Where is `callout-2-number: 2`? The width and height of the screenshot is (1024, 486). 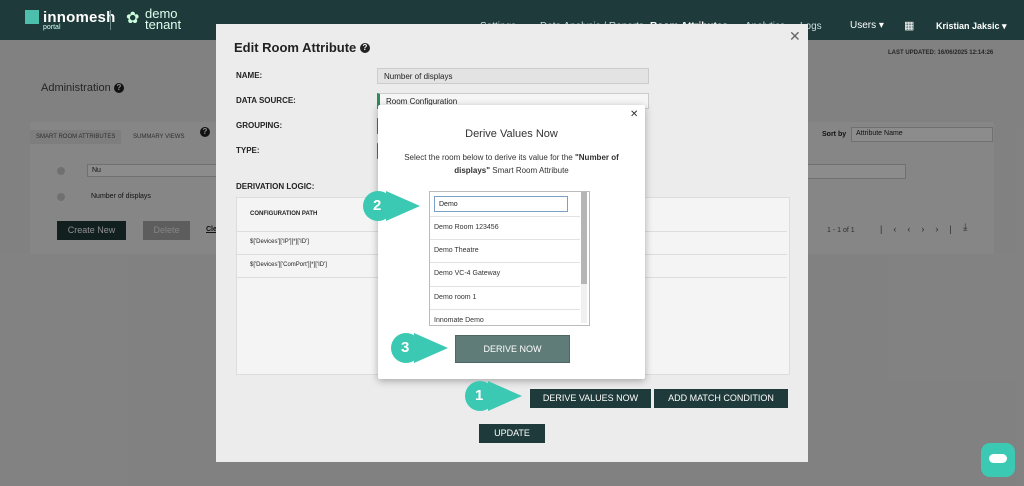
callout-2-number: 2 is located at coordinates (377, 205).